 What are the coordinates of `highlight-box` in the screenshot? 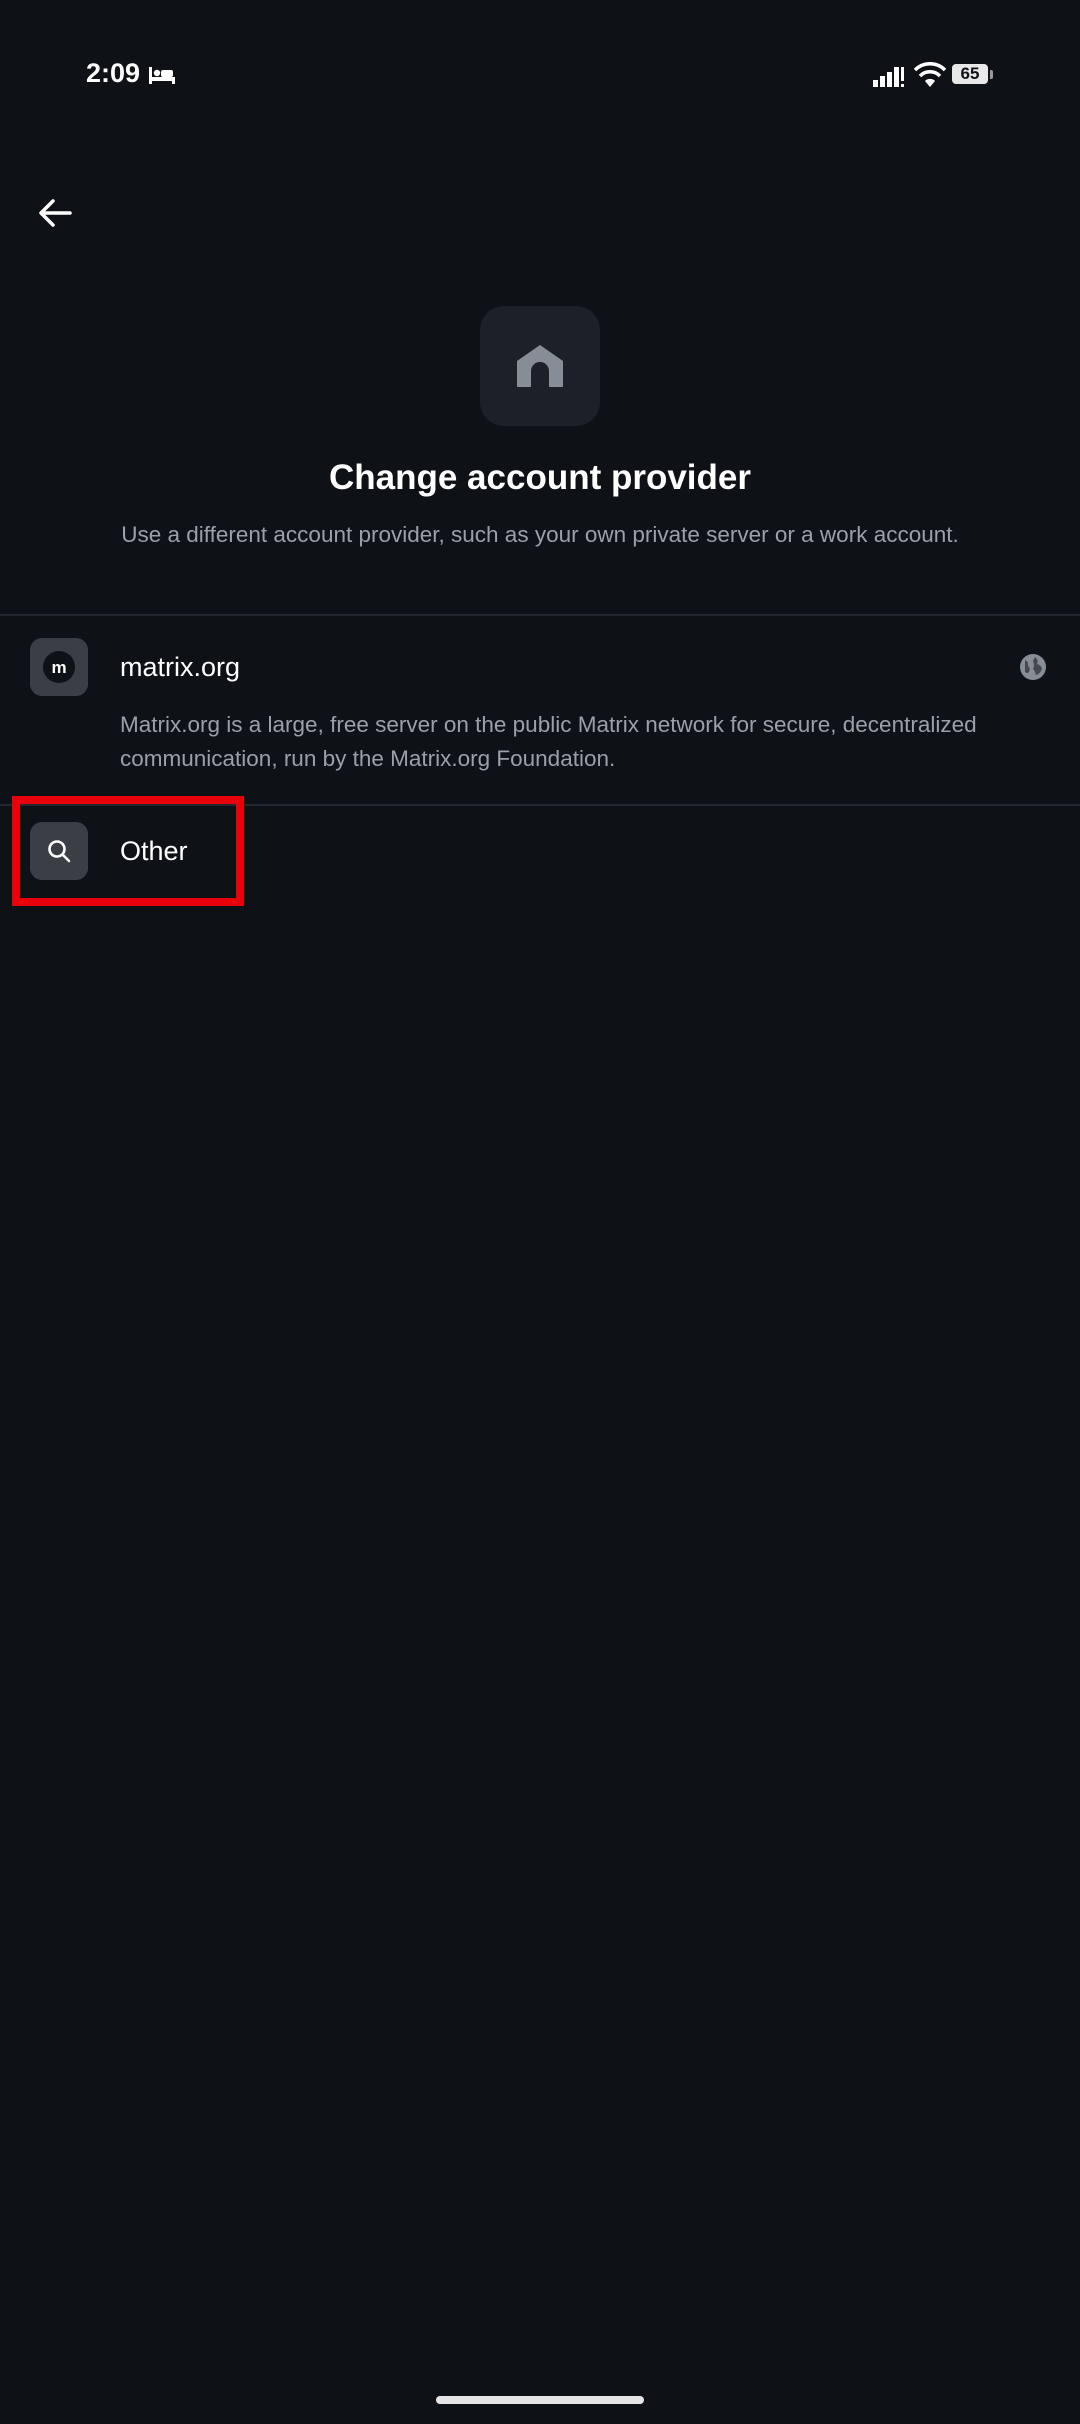 It's located at (128, 851).